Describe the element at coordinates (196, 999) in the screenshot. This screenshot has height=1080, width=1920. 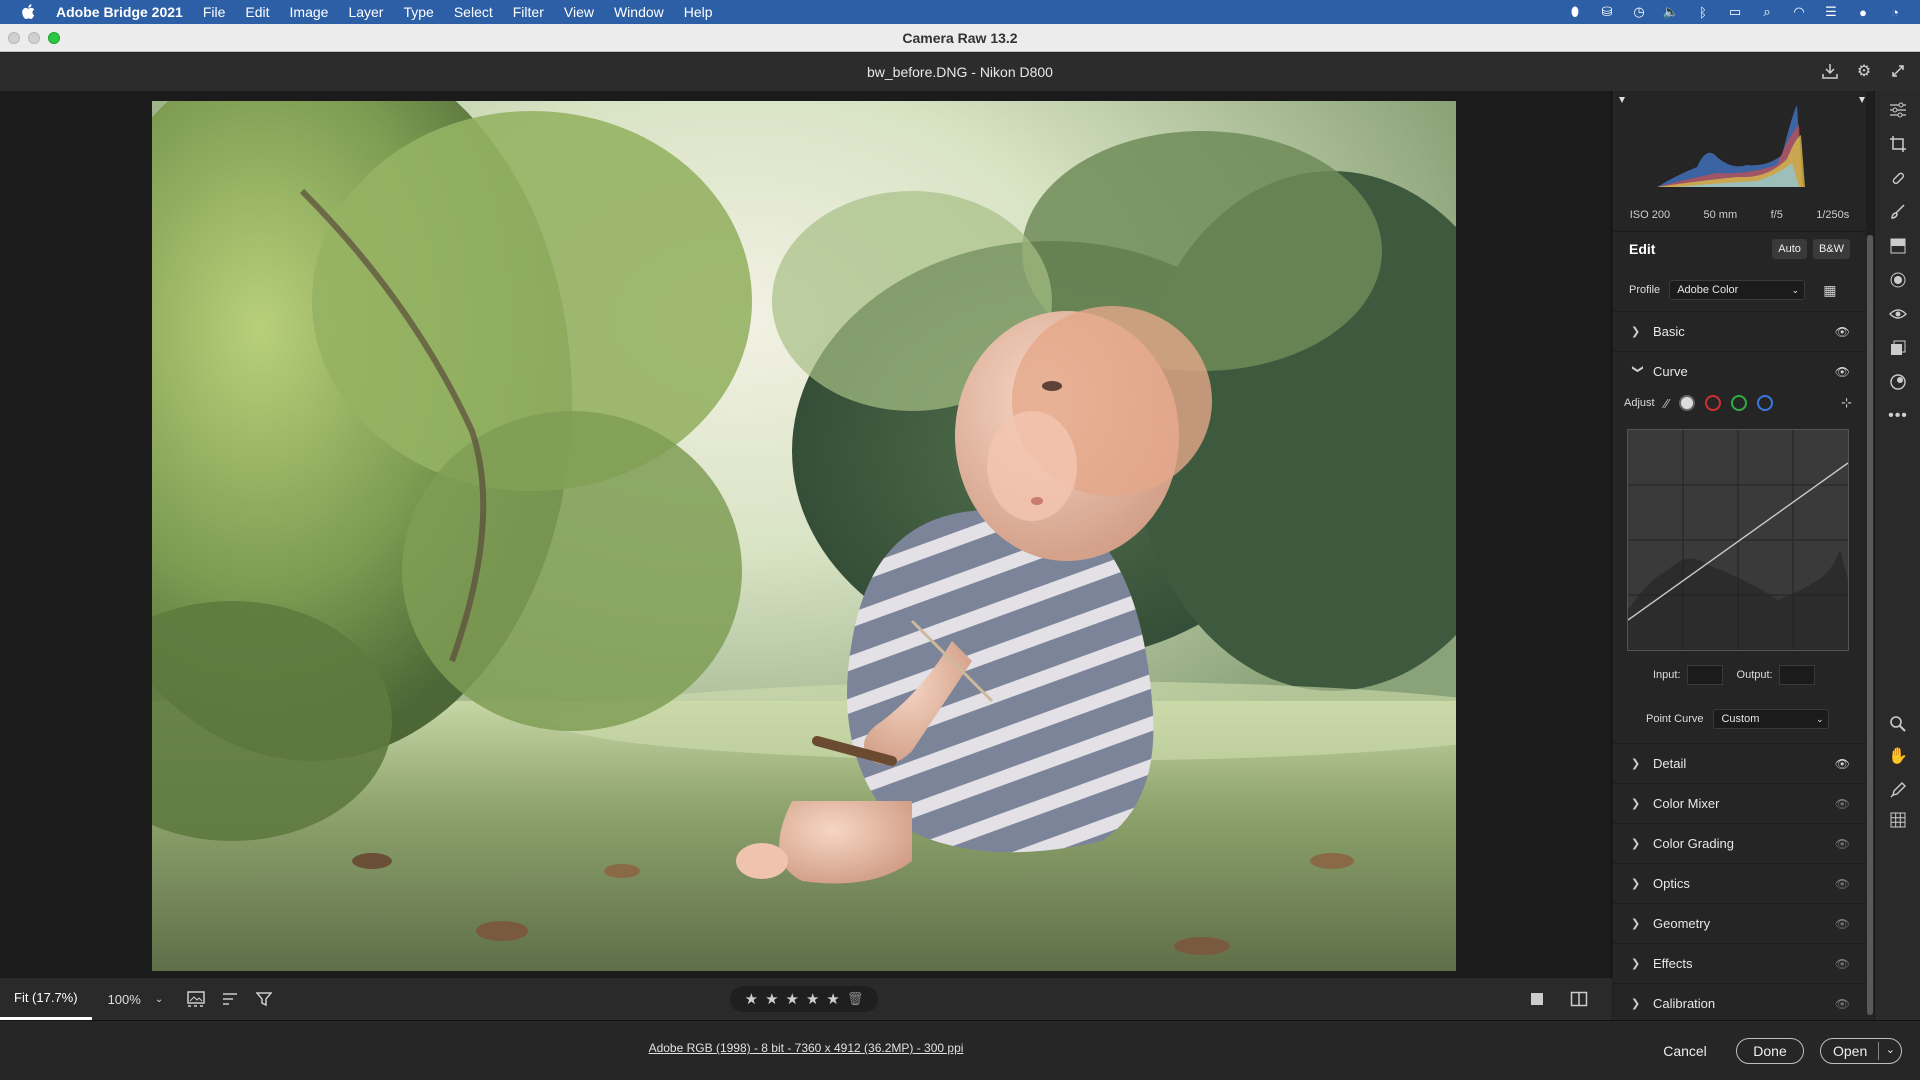
I see `filmstrip-icon` at that location.